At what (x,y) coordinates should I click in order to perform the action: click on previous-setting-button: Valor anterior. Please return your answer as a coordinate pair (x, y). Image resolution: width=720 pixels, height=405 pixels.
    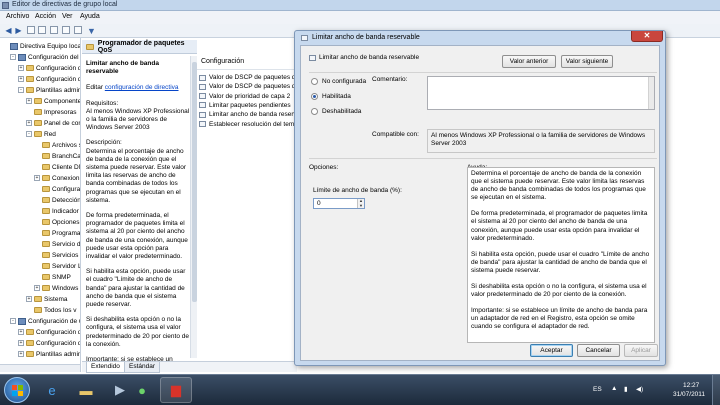
    Looking at the image, I should click on (529, 61).